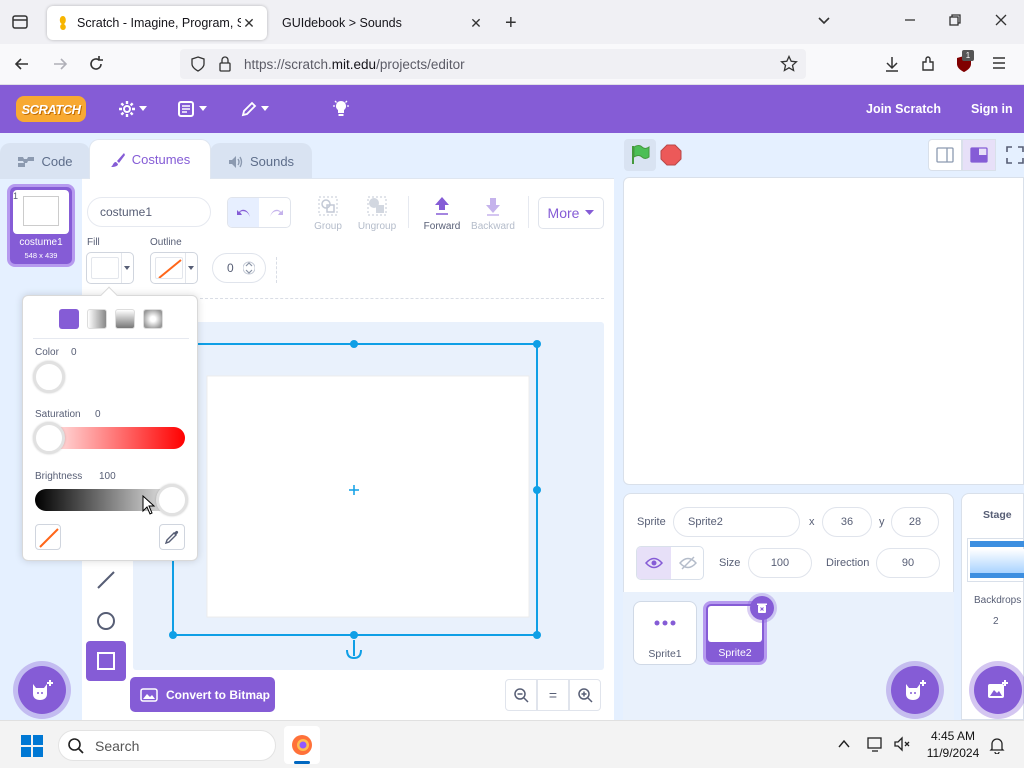  What do you see at coordinates (243, 212) in the screenshot?
I see `undo-button` at bounding box center [243, 212].